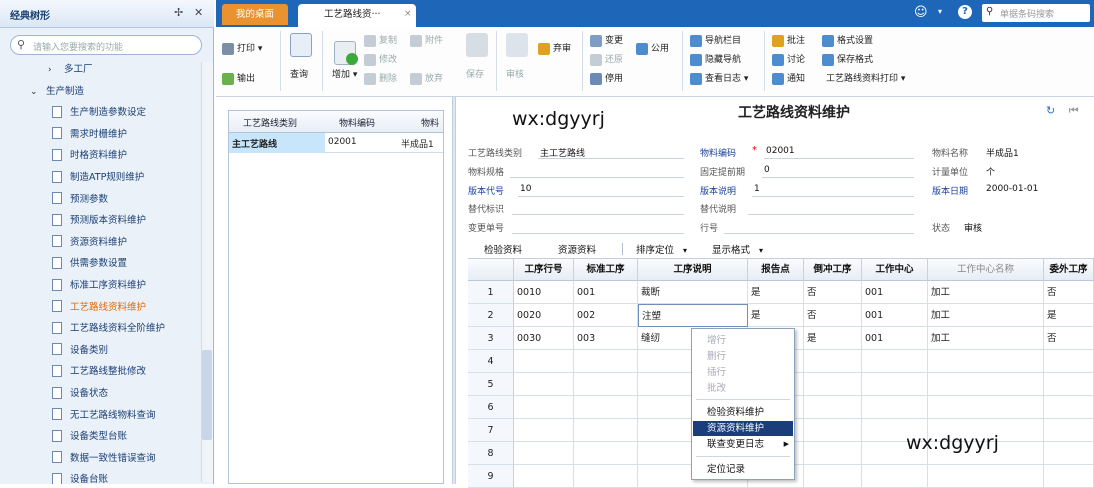 The image size is (1094, 488). Describe the element at coordinates (757, 189) in the screenshot. I see `version-desc-value: 1` at that location.